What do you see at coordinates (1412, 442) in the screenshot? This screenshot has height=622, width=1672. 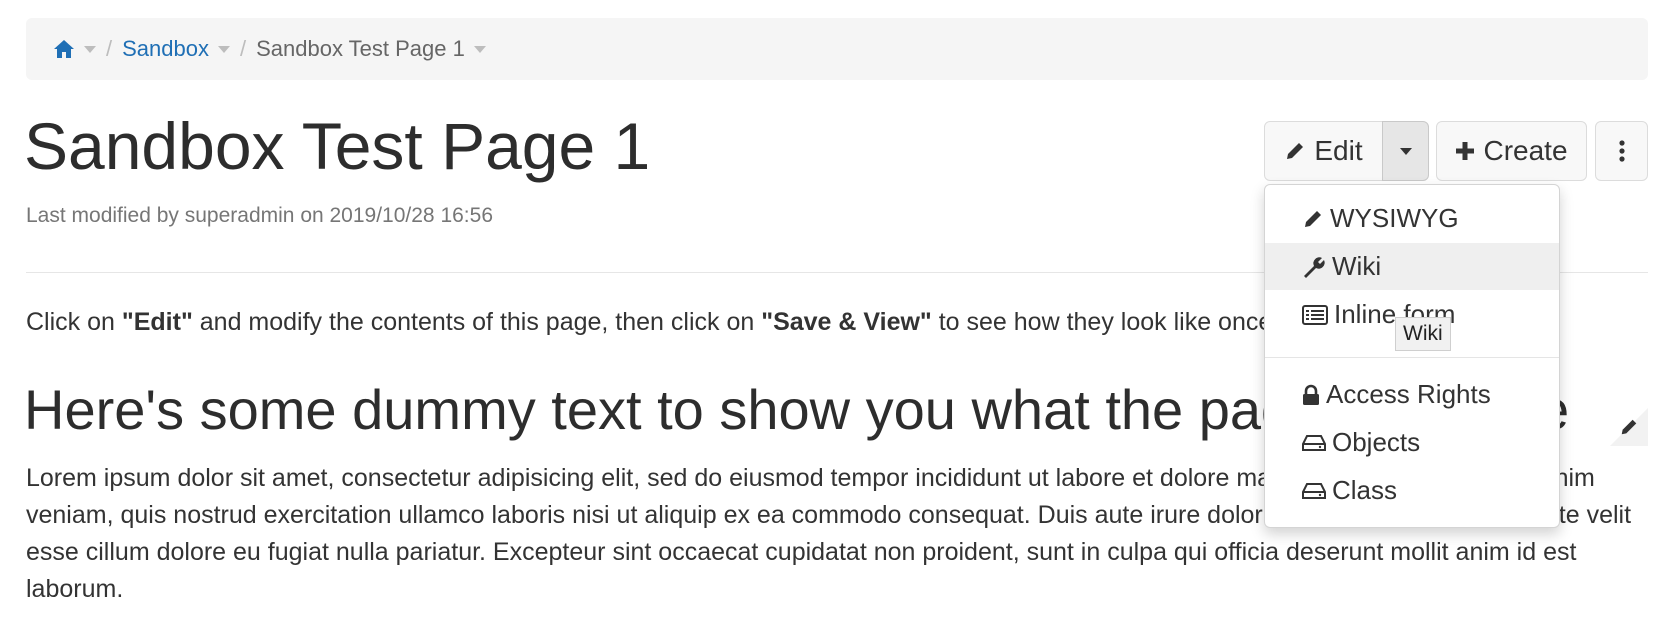 I see `menu-item-objects: Objects` at bounding box center [1412, 442].